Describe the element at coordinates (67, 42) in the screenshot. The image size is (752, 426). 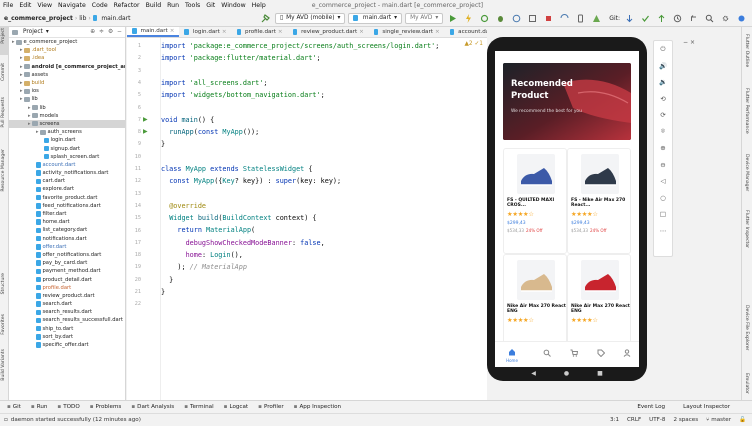
I see `tree-item: ▸ e_commerce_project` at that location.